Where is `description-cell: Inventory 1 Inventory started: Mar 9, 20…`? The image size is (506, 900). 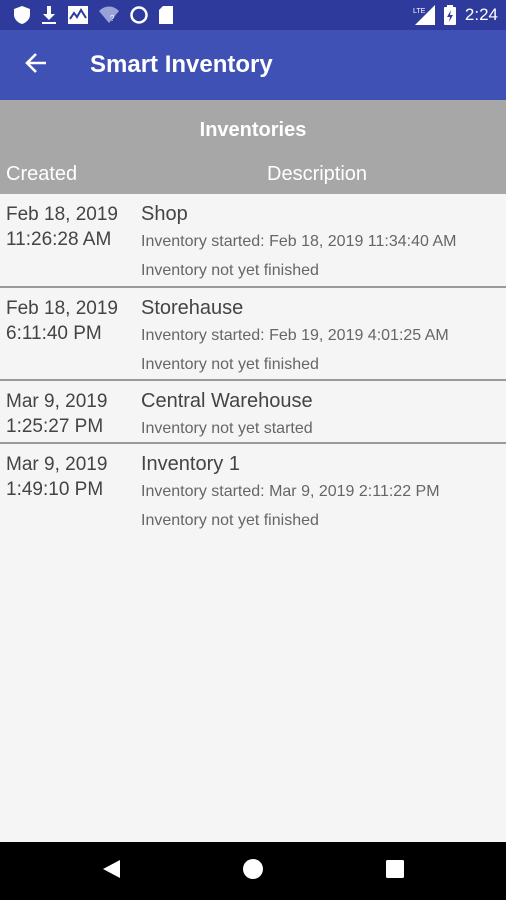 description-cell: Inventory 1 Inventory started: Mar 9, 20… is located at coordinates (290, 493).